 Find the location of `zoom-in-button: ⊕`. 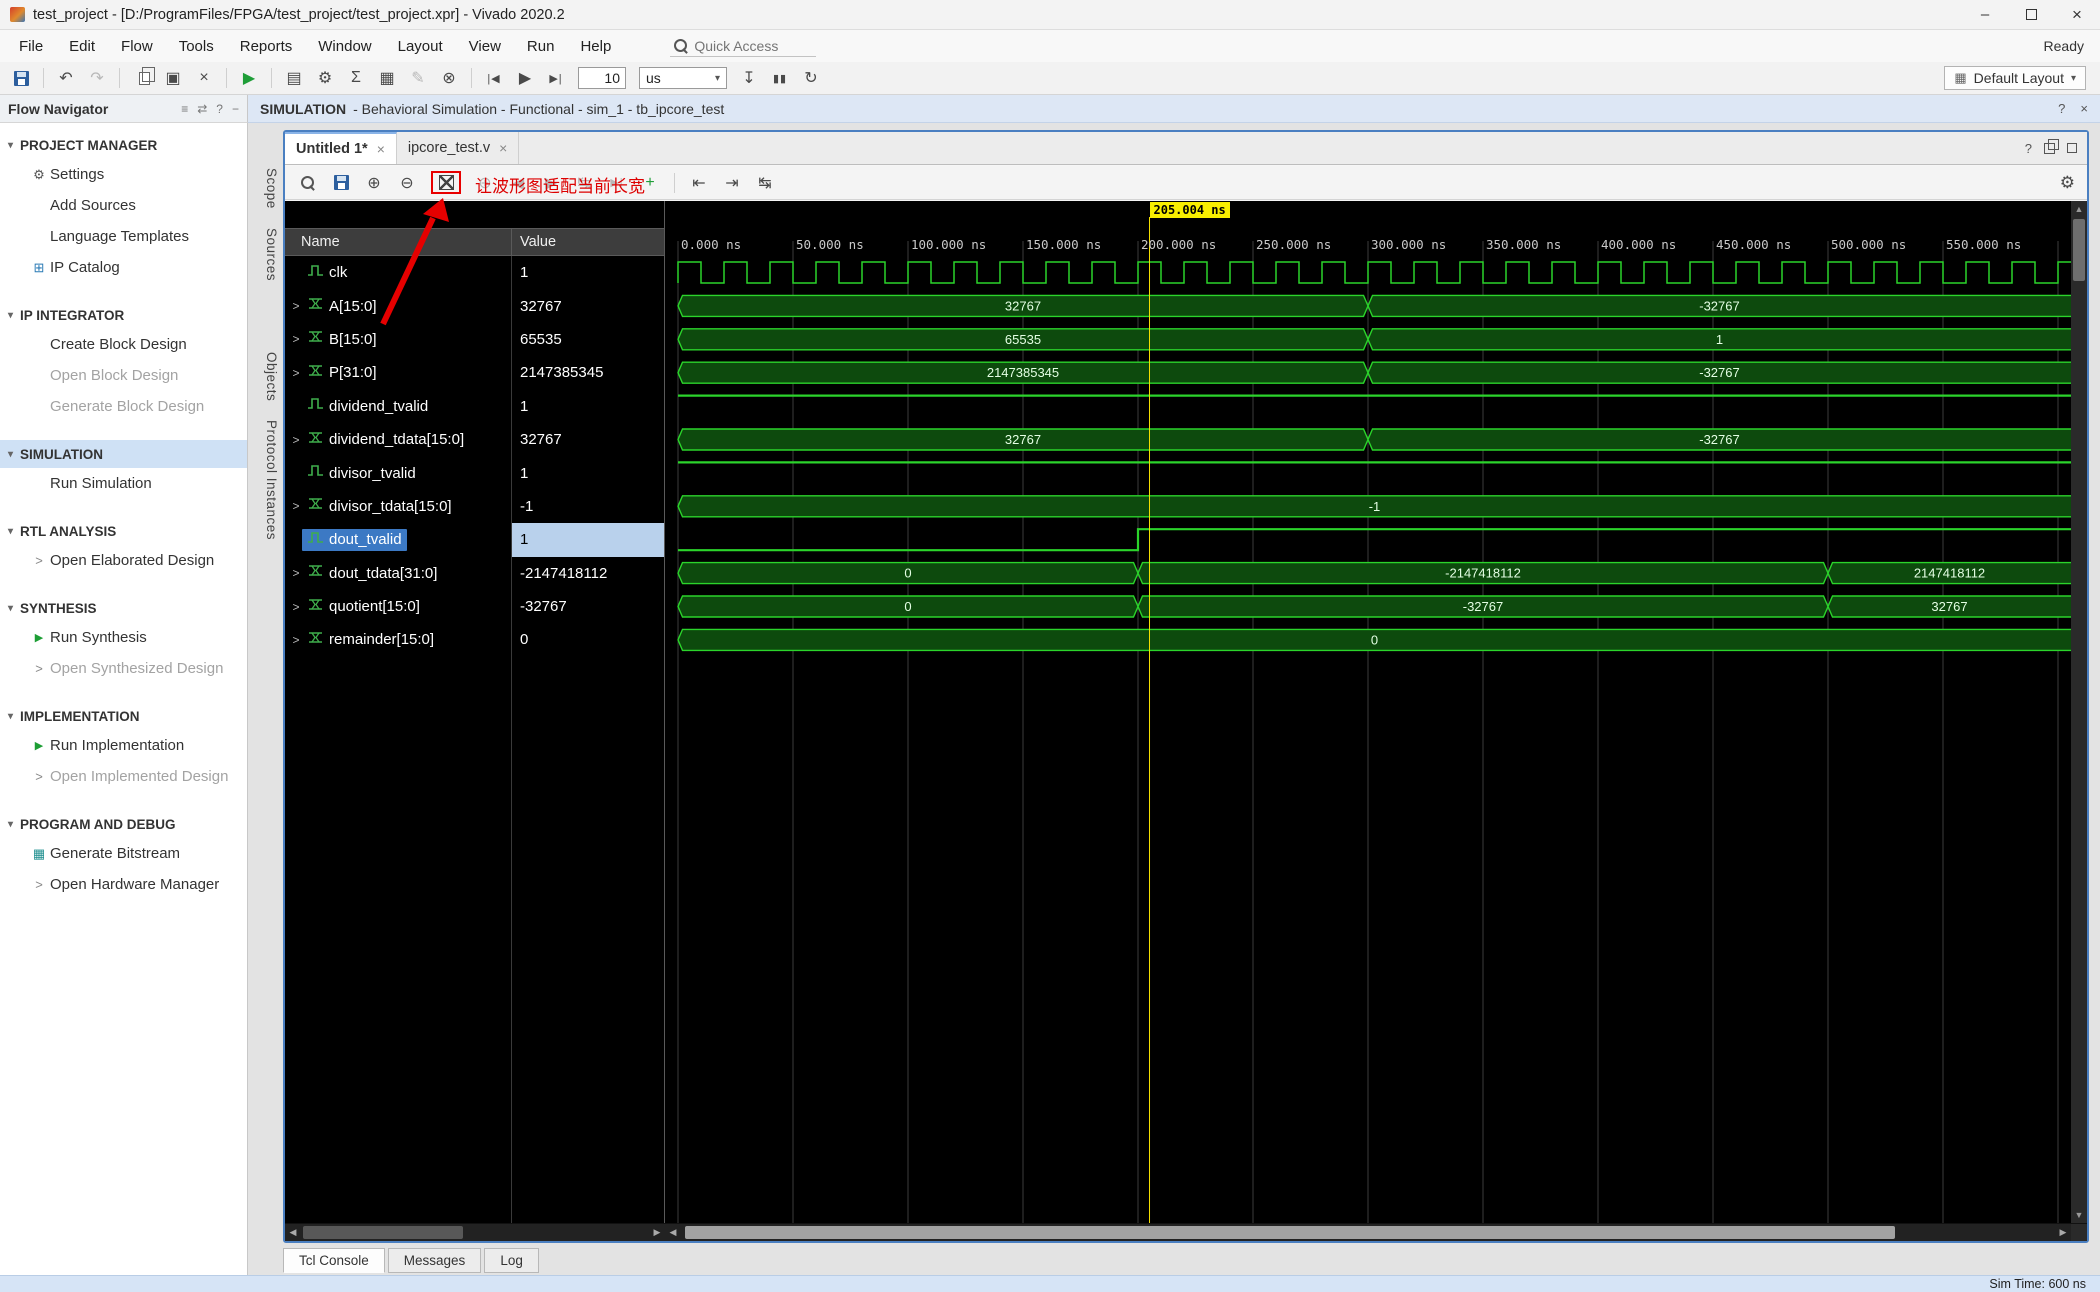

zoom-in-button: ⊕ is located at coordinates (374, 183).